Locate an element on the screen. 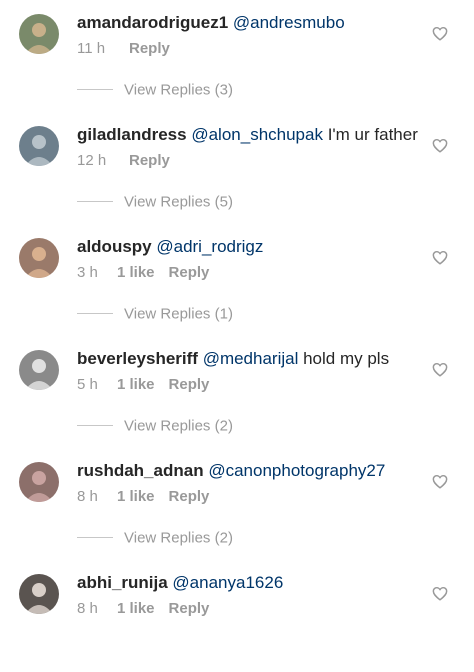 The height and width of the screenshot is (672, 474). timestamp: 12 h is located at coordinates (92, 160).